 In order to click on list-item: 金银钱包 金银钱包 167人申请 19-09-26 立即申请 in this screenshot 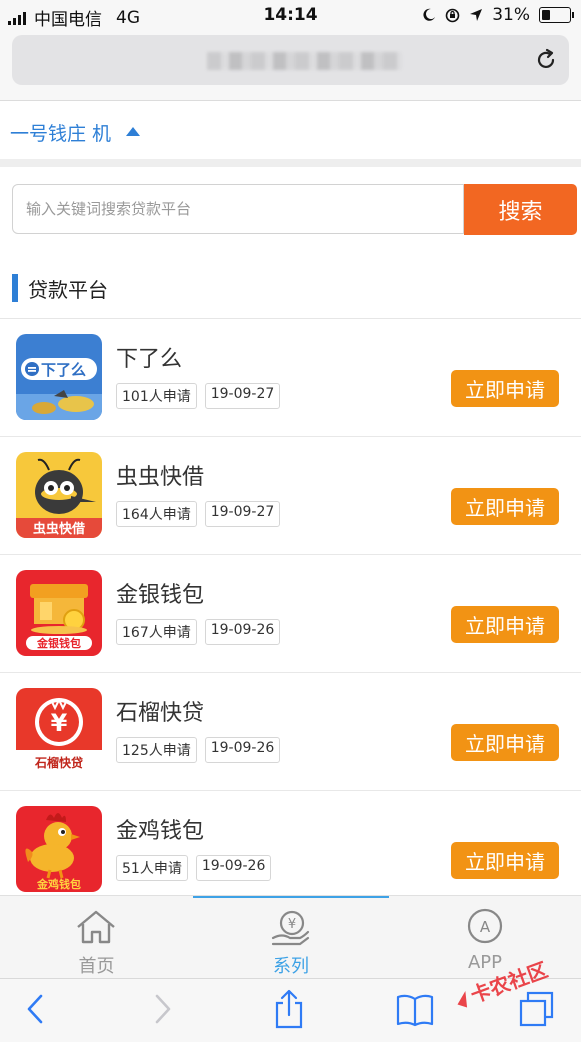, I will do `click(290, 614)`.